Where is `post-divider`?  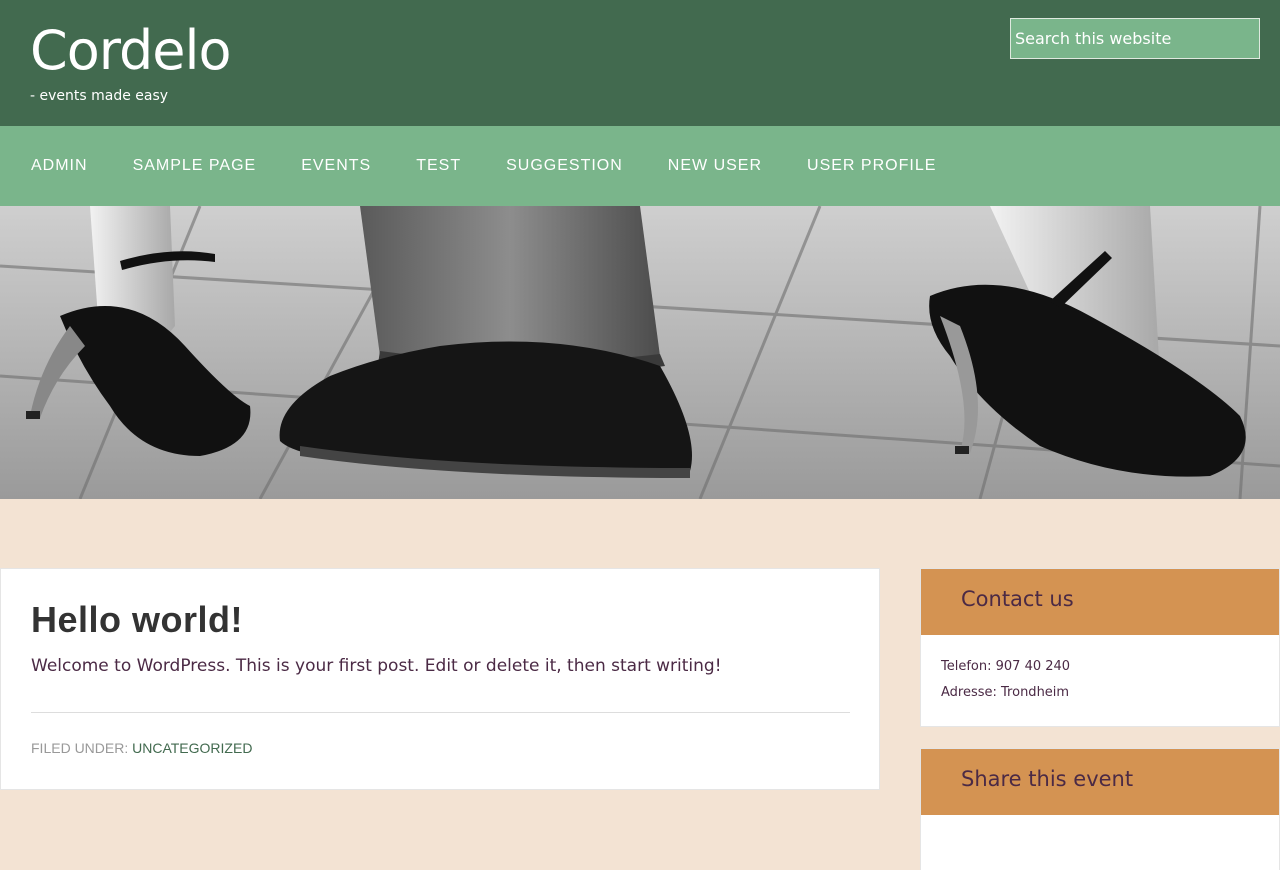 post-divider is located at coordinates (440, 712).